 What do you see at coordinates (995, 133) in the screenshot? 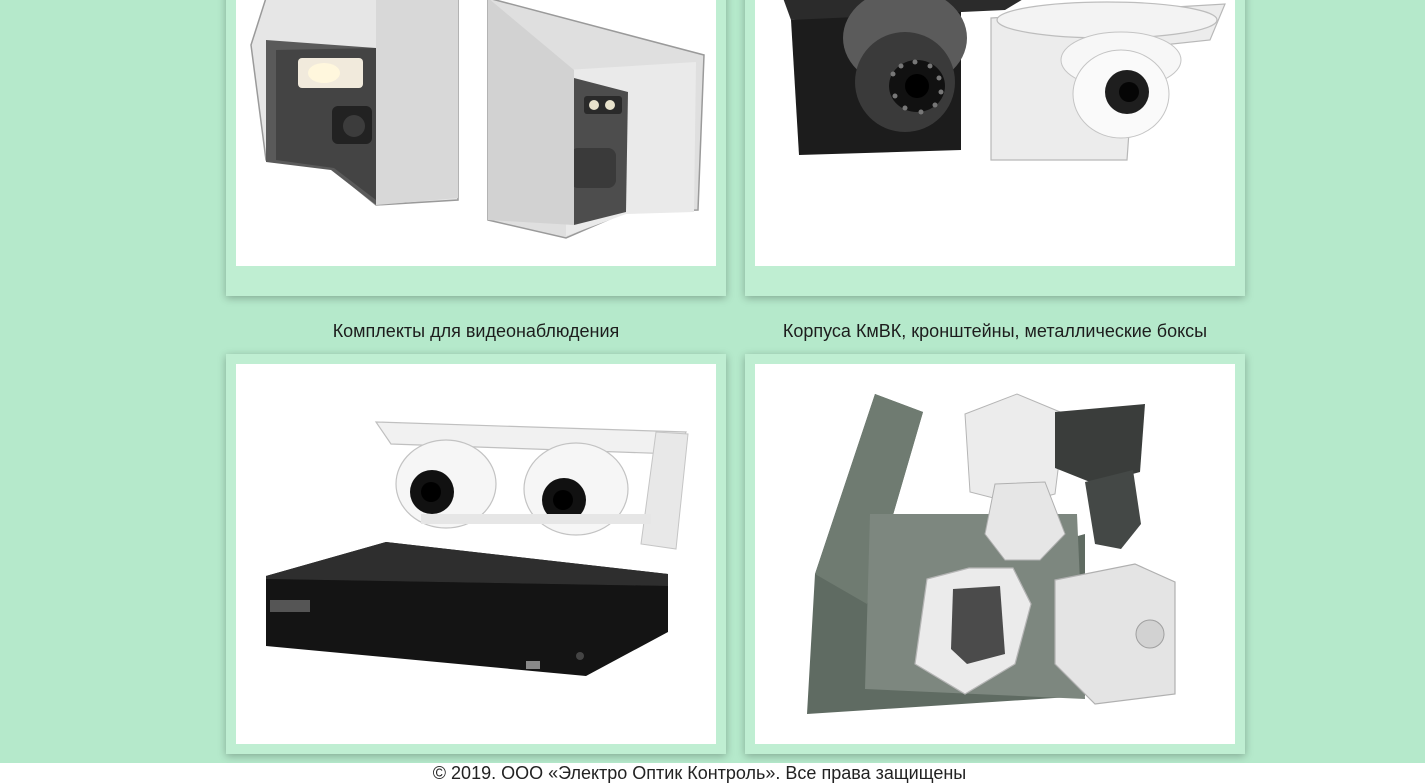
I see `product-image-dome-cameras` at bounding box center [995, 133].